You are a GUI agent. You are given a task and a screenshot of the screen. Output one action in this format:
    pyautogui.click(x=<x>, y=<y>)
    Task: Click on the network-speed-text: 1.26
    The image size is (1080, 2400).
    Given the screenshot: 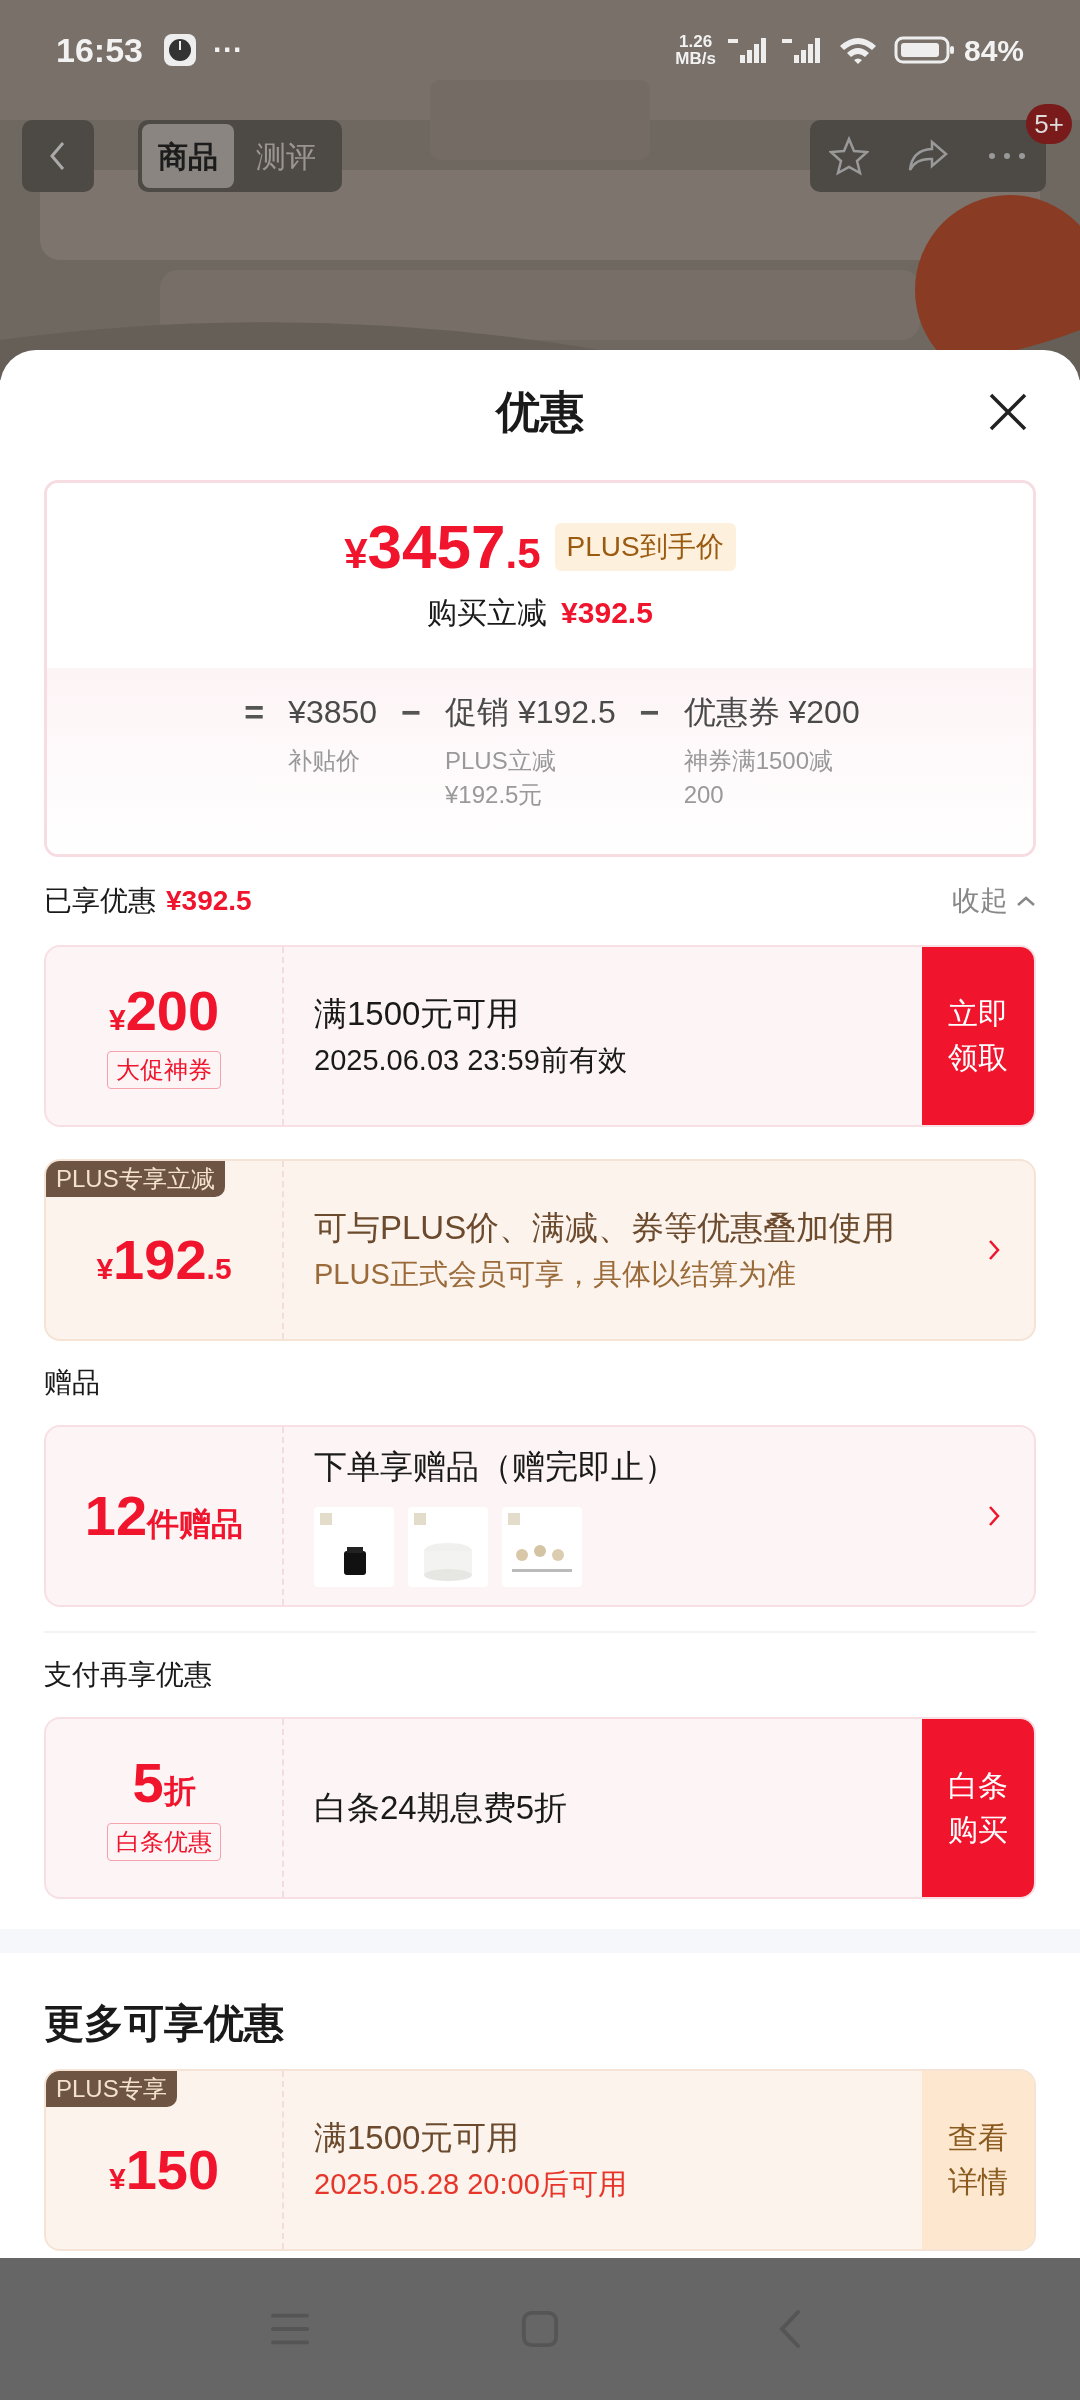 What is the action you would take?
    pyautogui.click(x=696, y=41)
    